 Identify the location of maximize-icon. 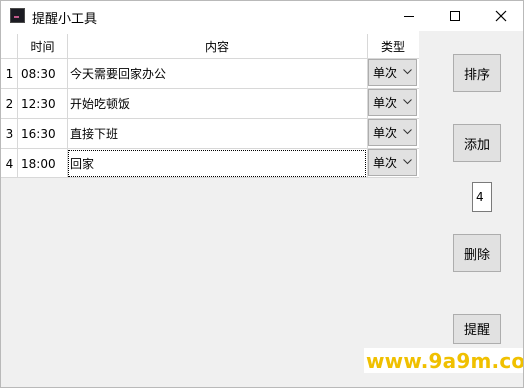
(455, 16).